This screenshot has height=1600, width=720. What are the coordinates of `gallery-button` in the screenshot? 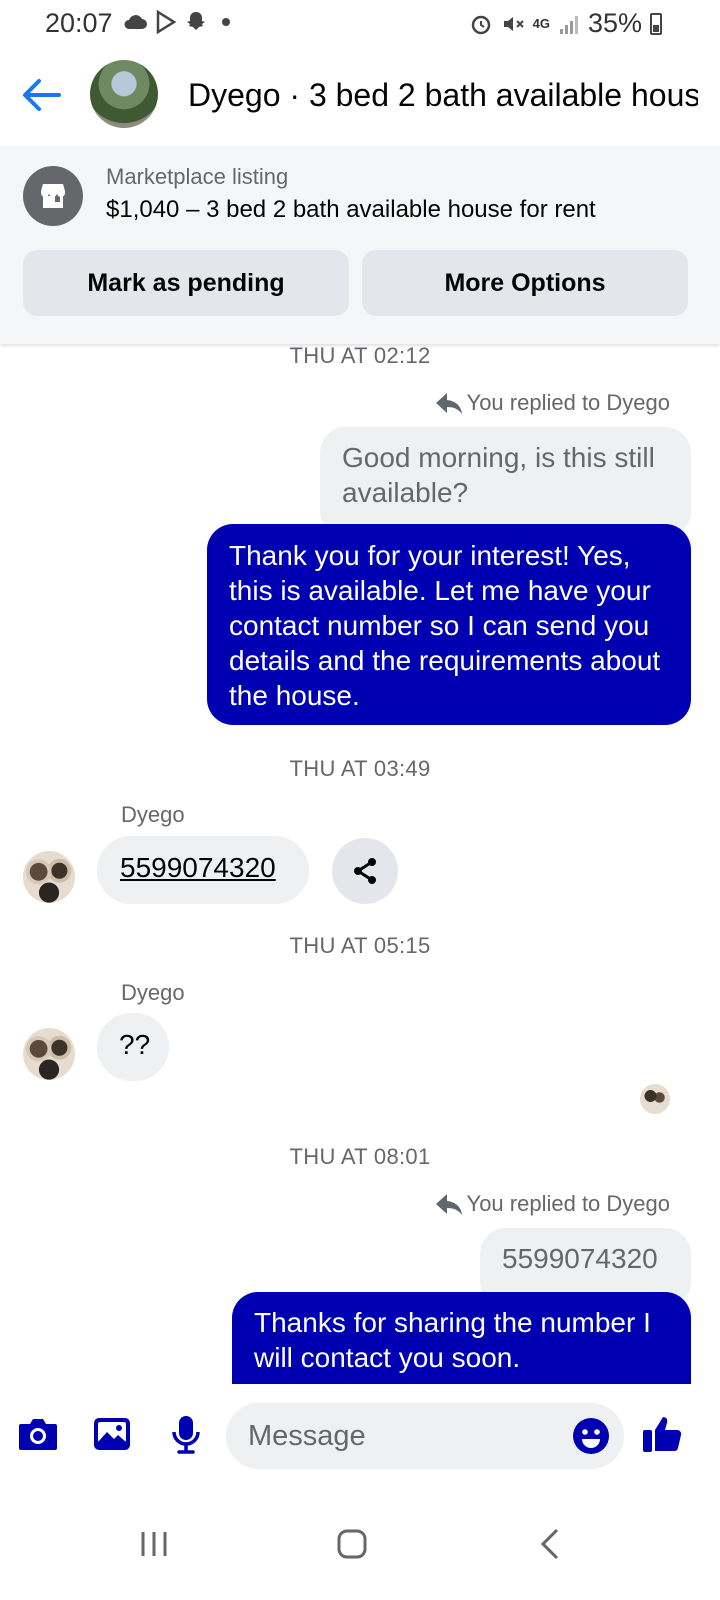 It's located at (112, 1434).